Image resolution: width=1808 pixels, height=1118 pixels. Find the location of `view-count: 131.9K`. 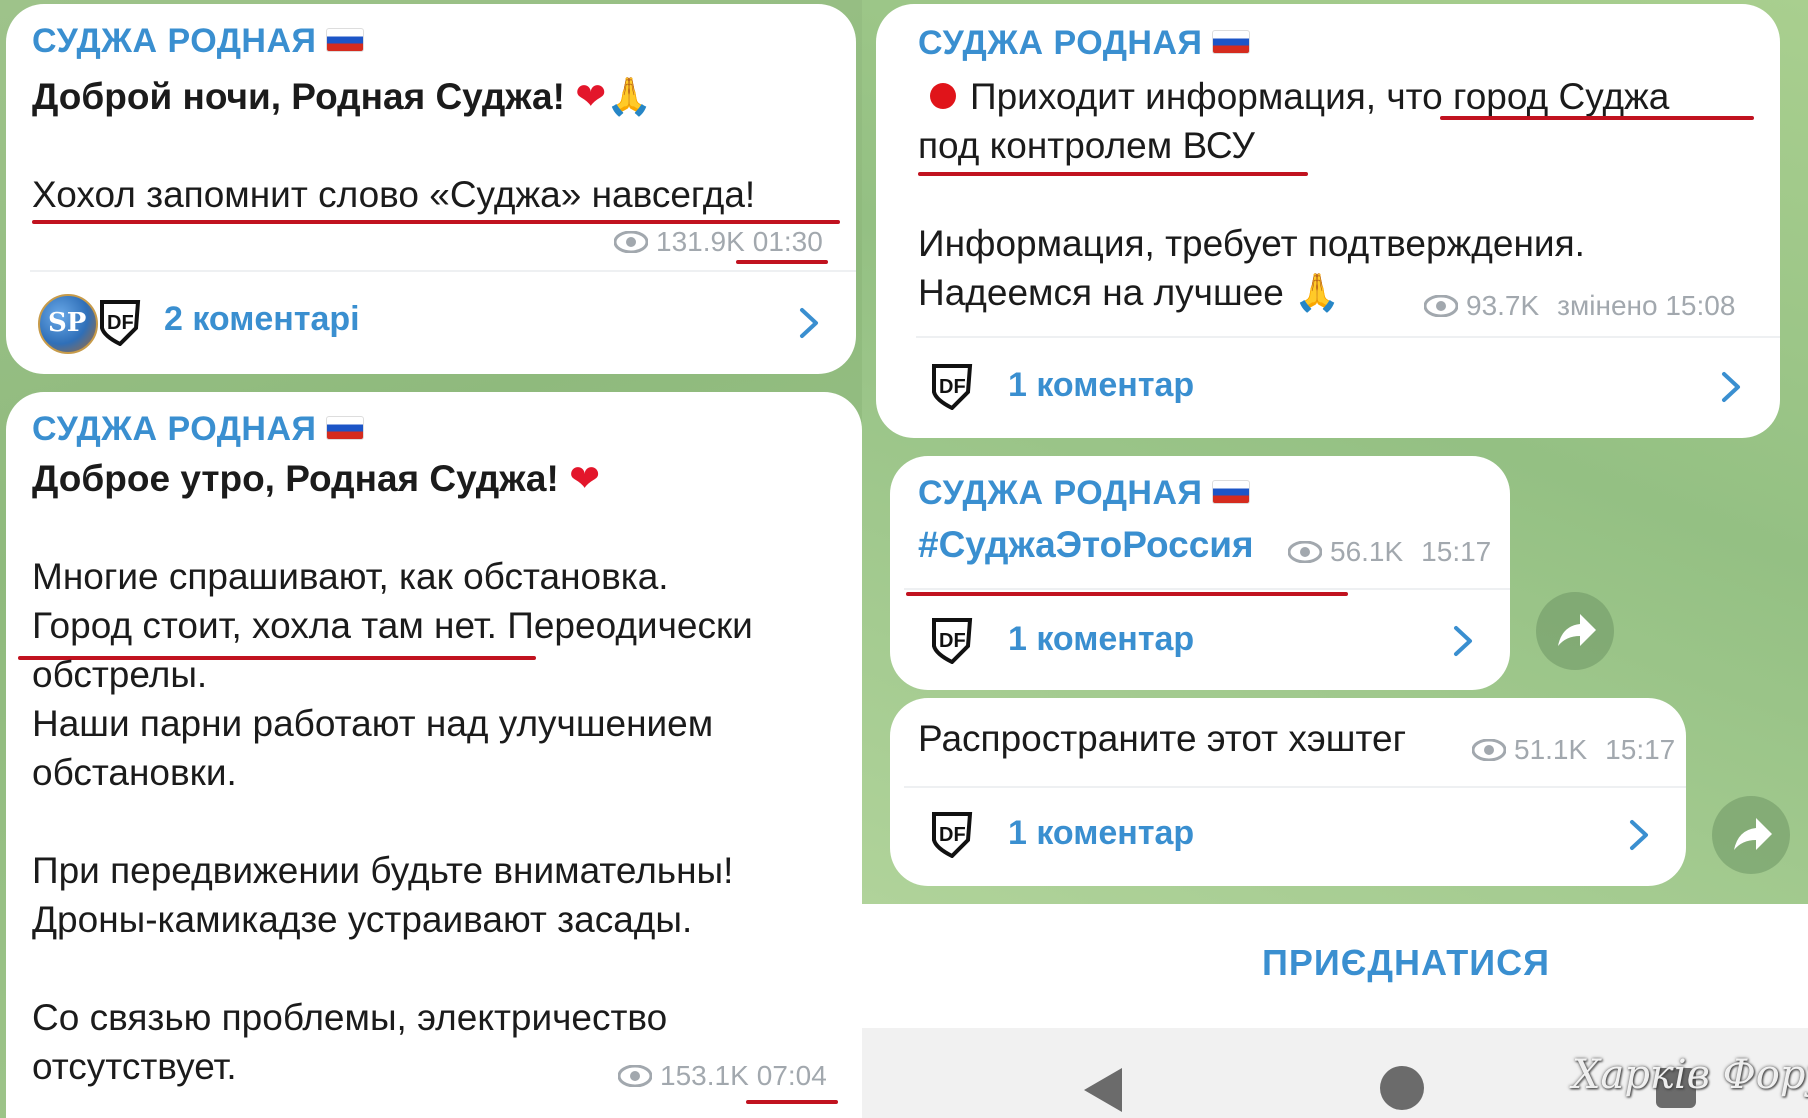

view-count: 131.9K is located at coordinates (700, 241).